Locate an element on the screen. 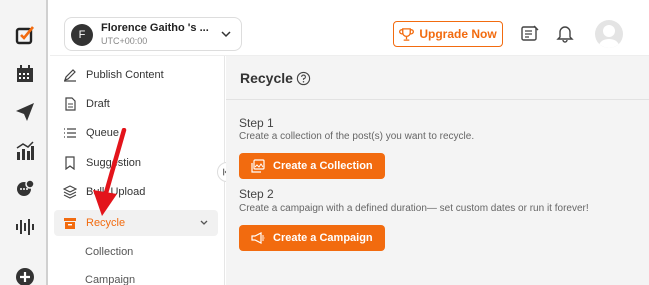  app-logo-icon is located at coordinates (25, 35).